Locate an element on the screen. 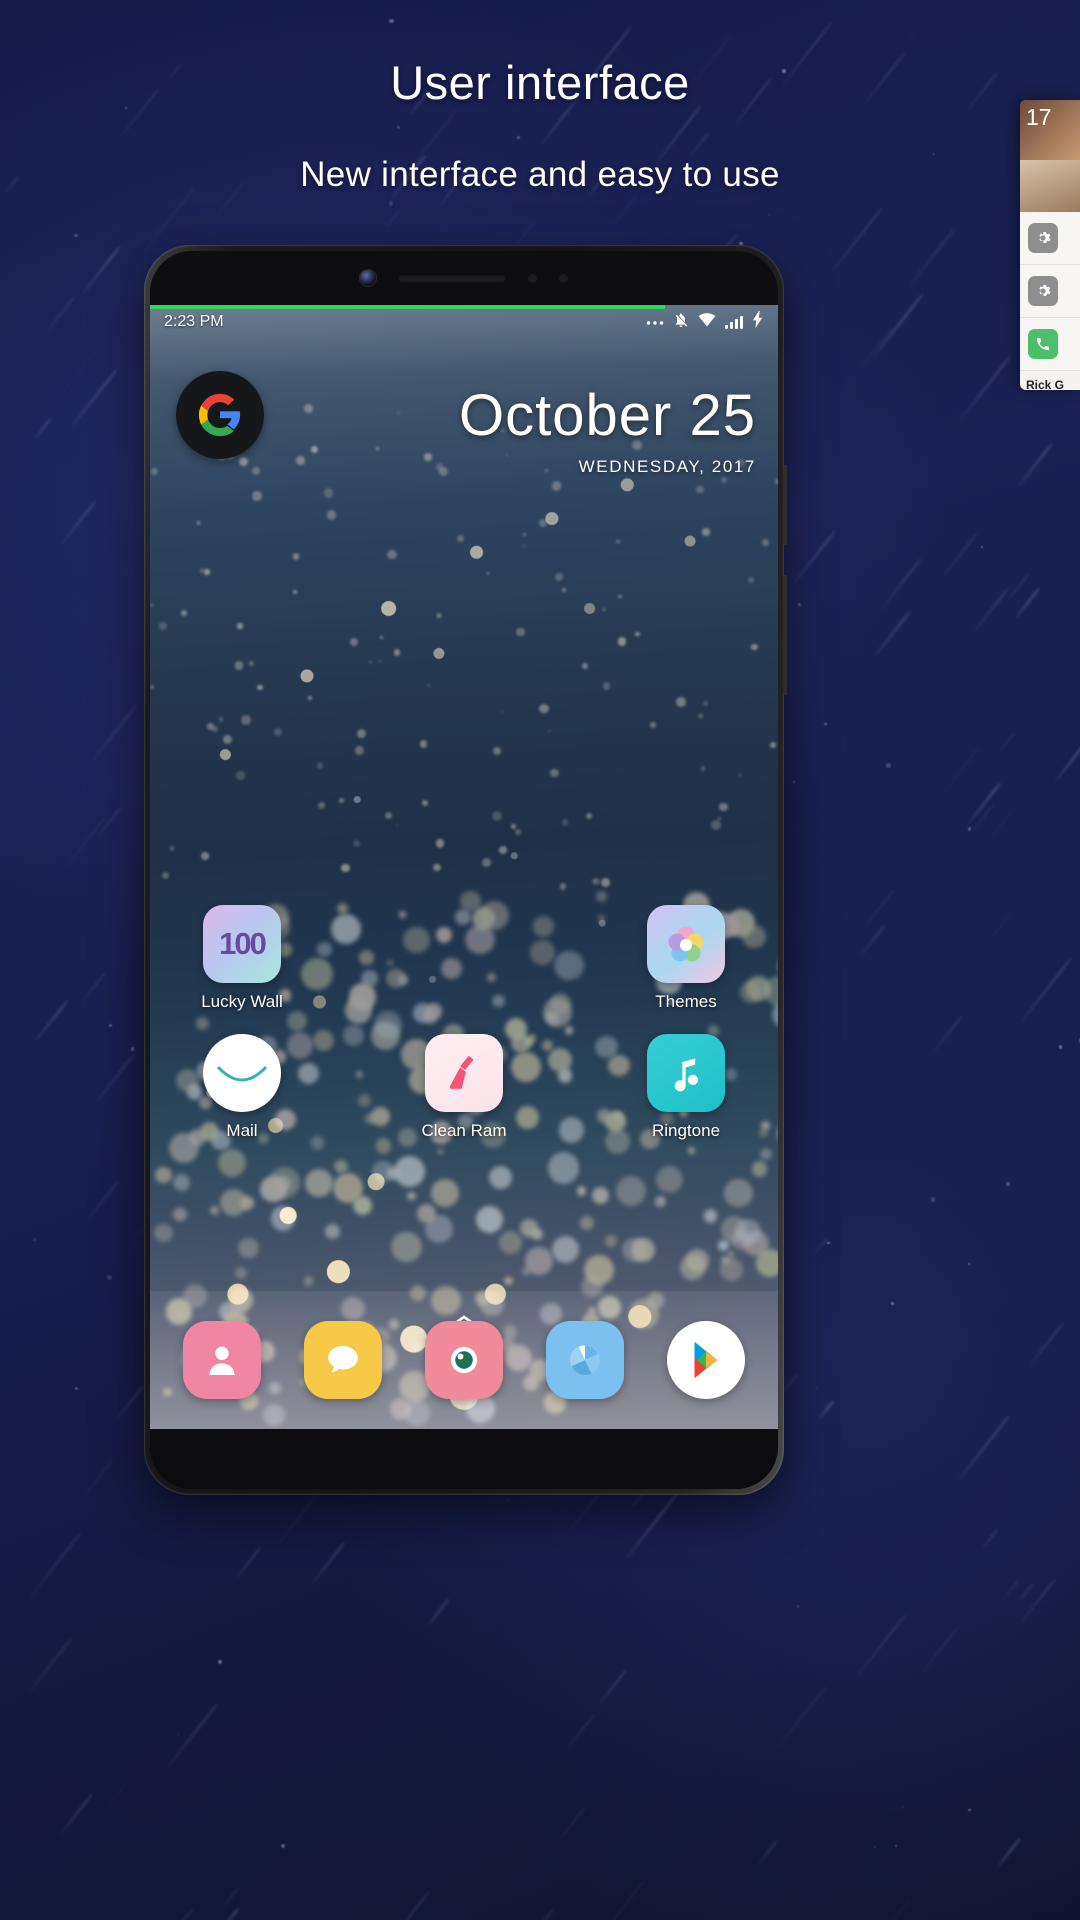  ringtone-icon is located at coordinates (686, 1073).